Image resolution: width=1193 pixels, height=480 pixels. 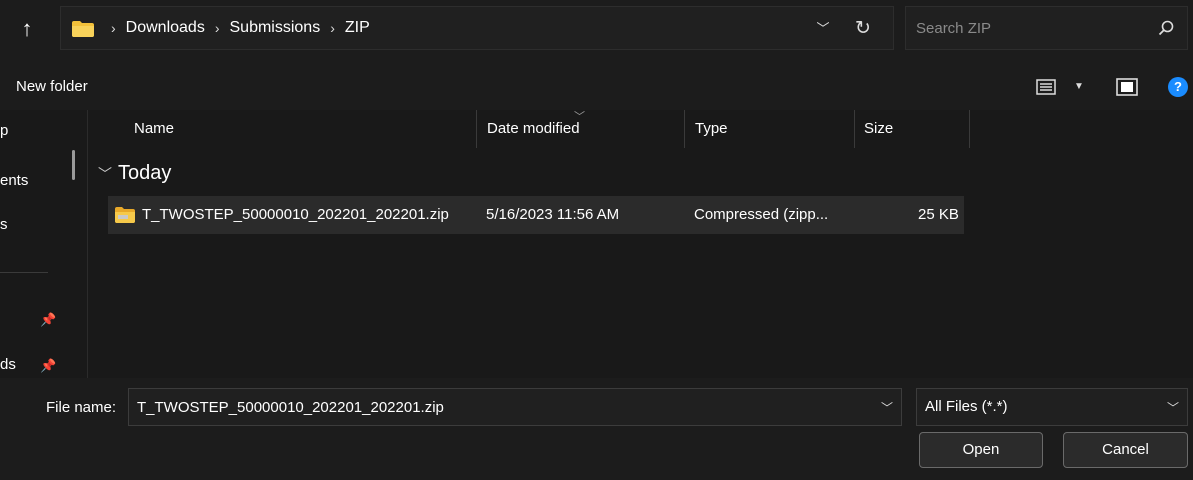 What do you see at coordinates (938, 214) in the screenshot?
I see `file-size: 25 KB` at bounding box center [938, 214].